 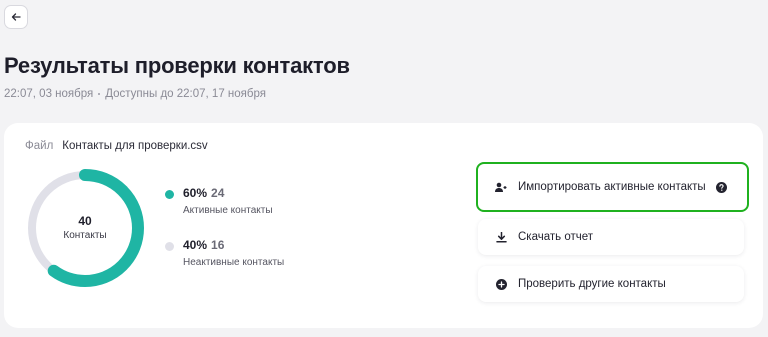 I want to click on inactive-count: 16, so click(x=218, y=245).